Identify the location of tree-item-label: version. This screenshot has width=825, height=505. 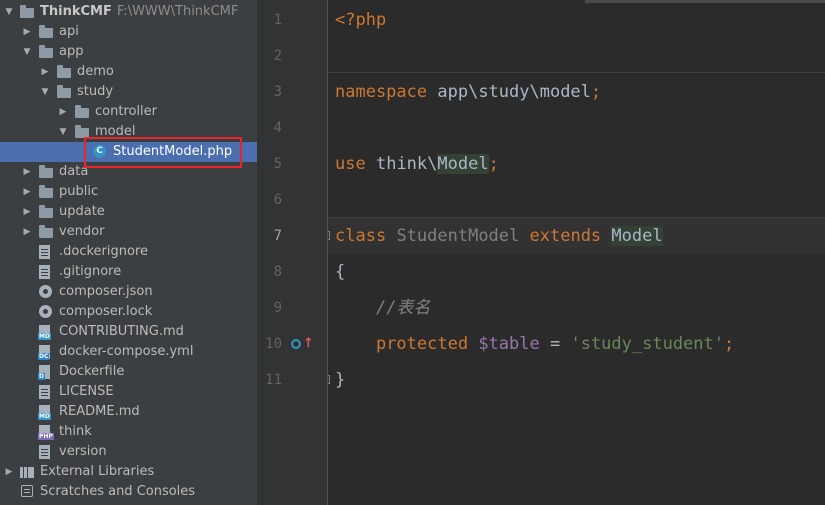
(83, 451).